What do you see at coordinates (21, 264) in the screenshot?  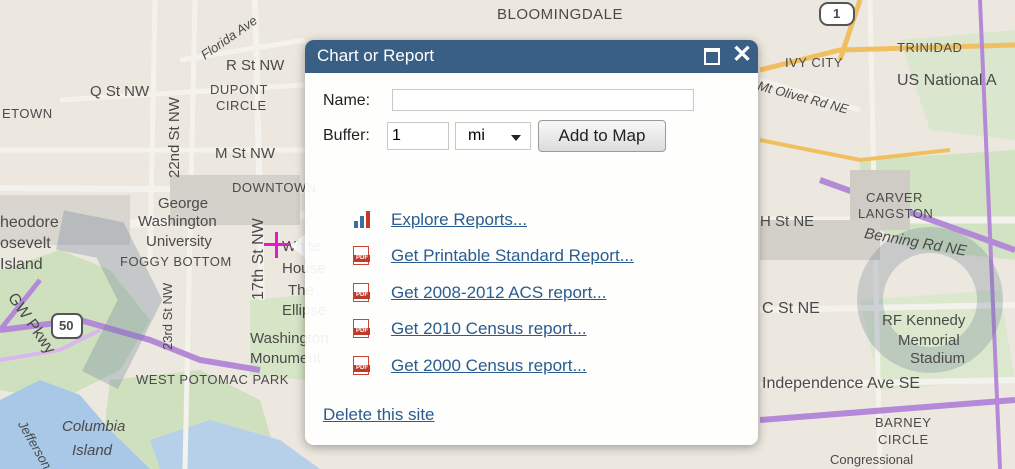 I see `map-label-island: Island` at bounding box center [21, 264].